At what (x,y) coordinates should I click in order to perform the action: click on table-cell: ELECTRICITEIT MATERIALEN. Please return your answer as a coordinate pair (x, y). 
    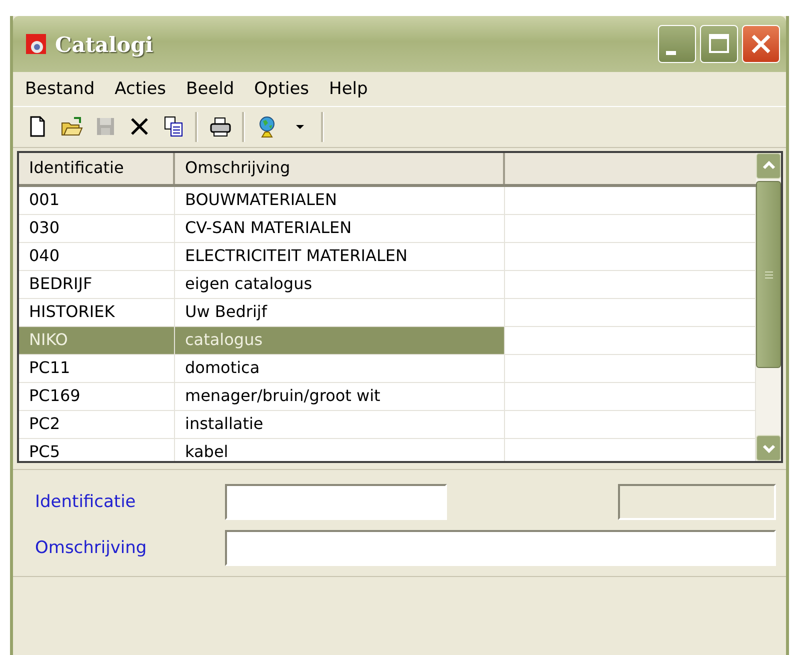
    Looking at the image, I should click on (340, 256).